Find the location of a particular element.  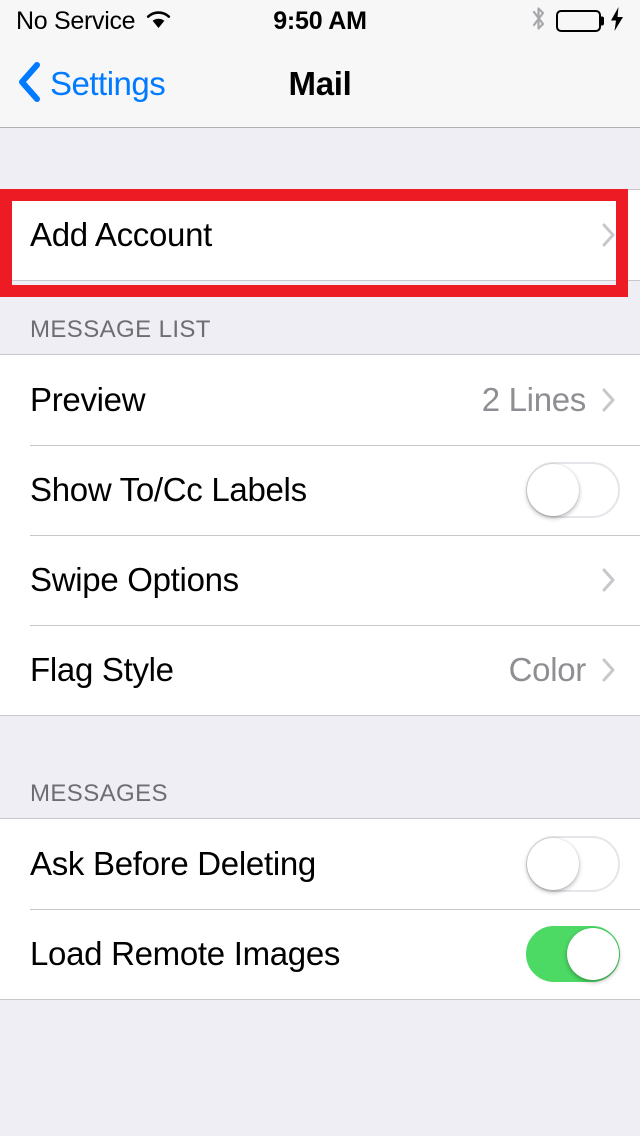

battery-icon is located at coordinates (580, 21).